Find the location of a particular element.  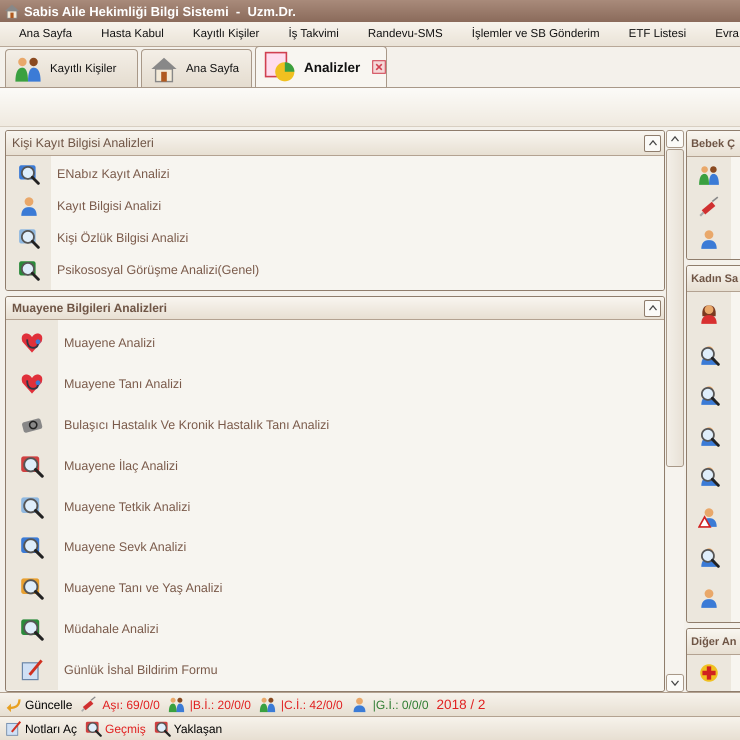

menu-item: İş Takvimi is located at coordinates (313, 34).